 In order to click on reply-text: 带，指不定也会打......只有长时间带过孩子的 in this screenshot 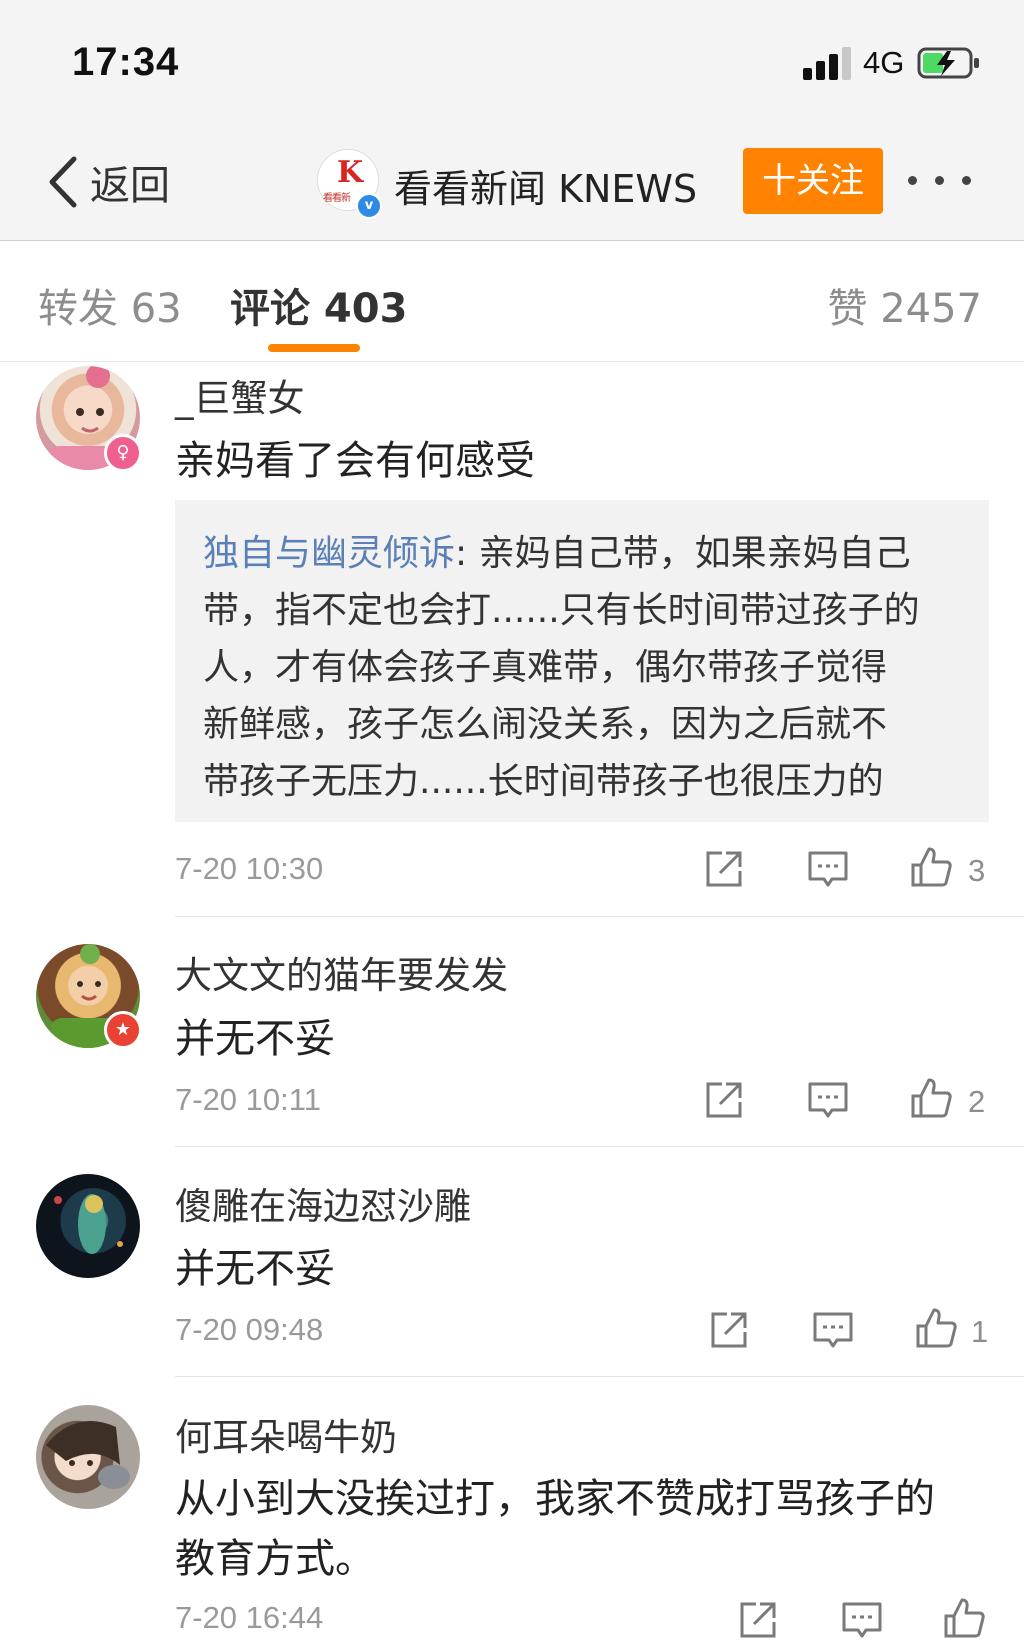, I will do `click(561, 610)`.